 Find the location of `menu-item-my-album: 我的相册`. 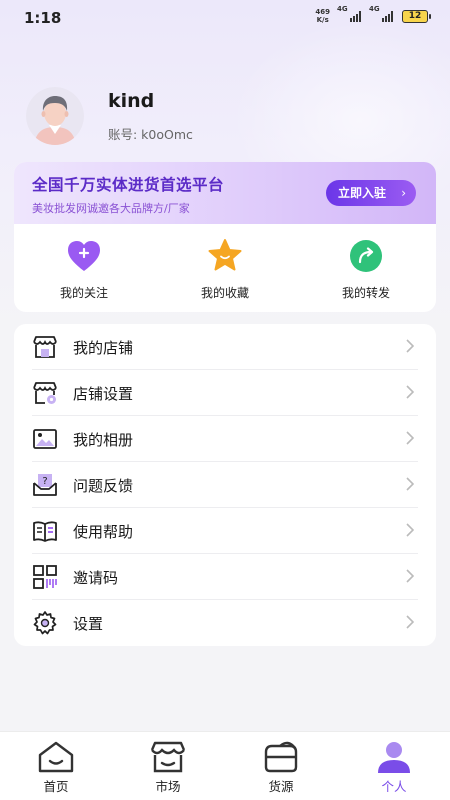

menu-item-my-album: 我的相册 is located at coordinates (225, 439).